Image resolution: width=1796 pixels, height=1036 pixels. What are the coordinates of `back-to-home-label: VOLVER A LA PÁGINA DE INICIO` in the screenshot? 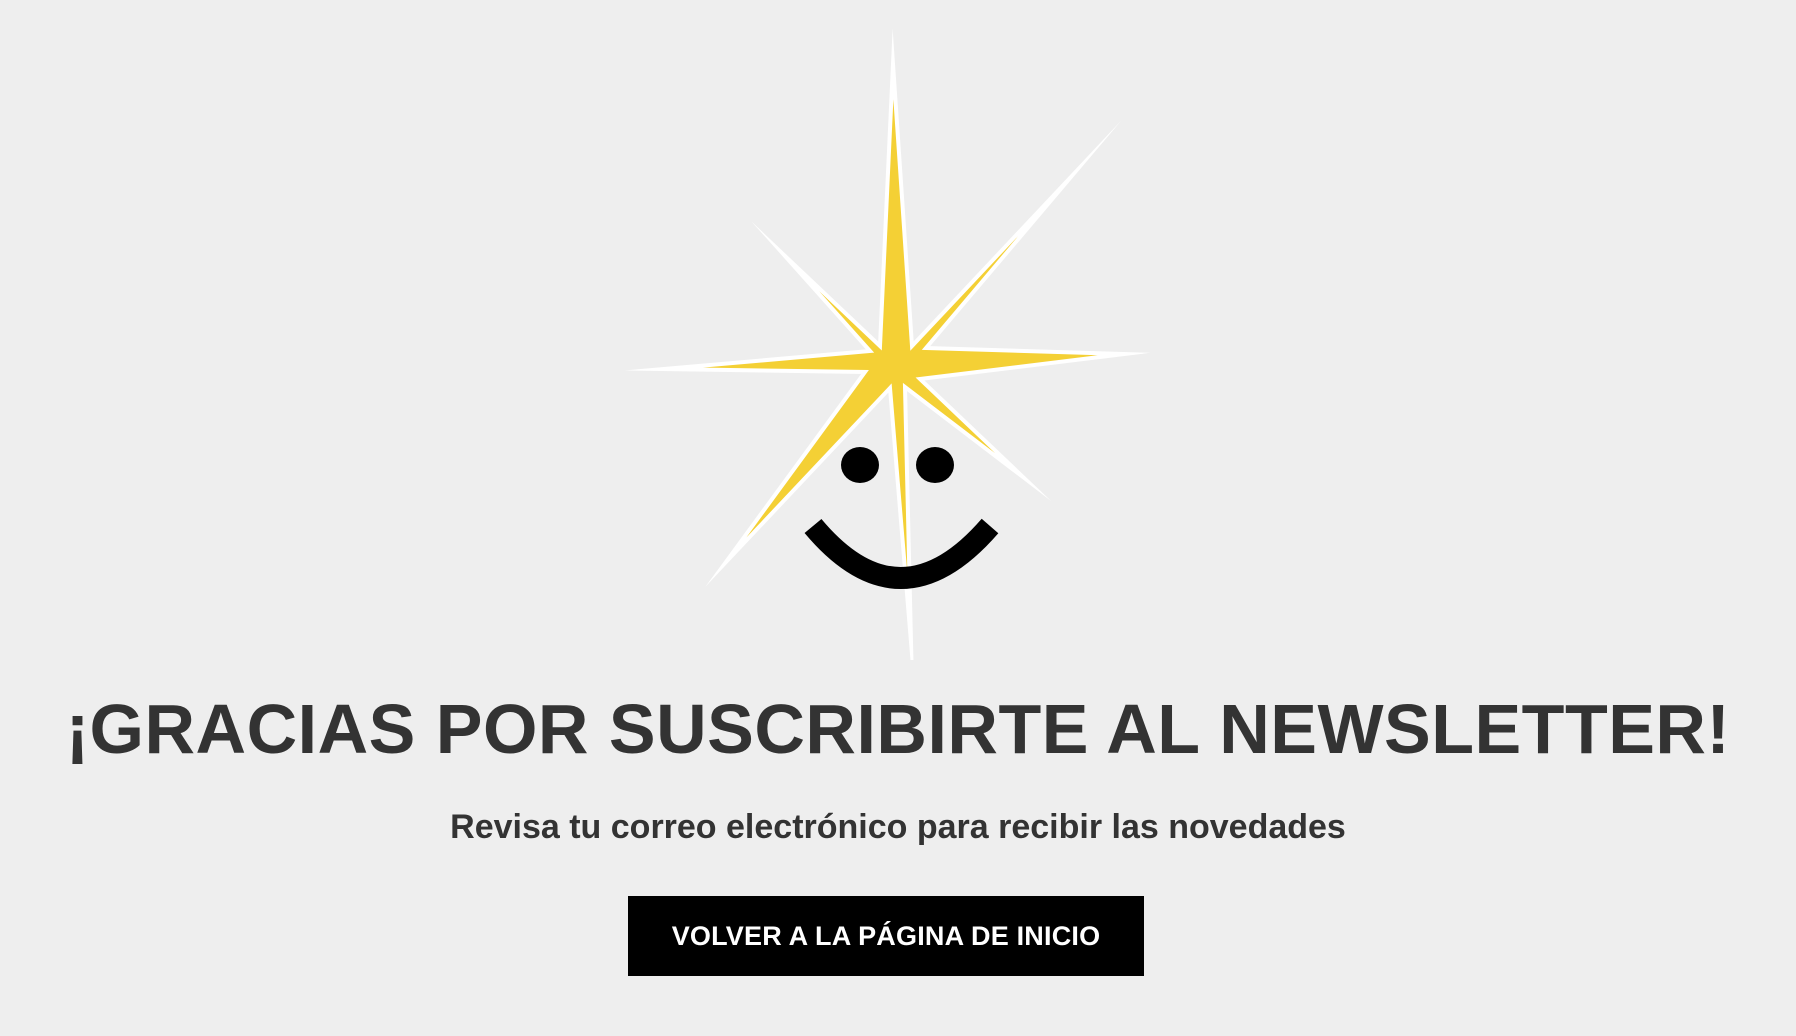 It's located at (886, 935).